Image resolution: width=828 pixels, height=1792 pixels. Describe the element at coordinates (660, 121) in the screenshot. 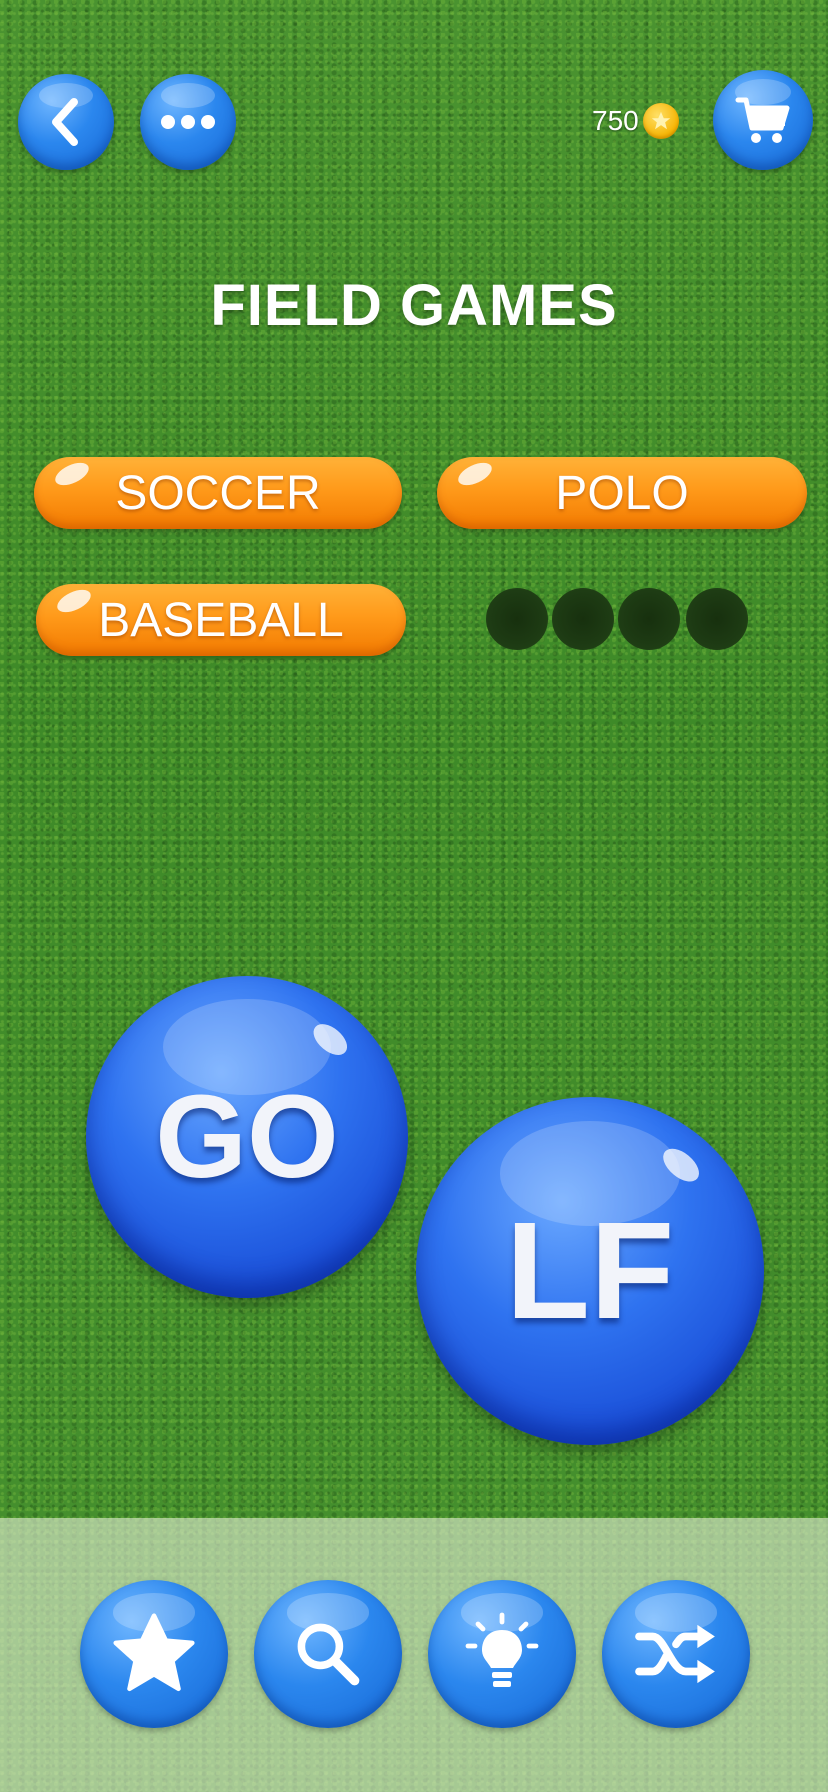

I see `star-coin-icon` at that location.